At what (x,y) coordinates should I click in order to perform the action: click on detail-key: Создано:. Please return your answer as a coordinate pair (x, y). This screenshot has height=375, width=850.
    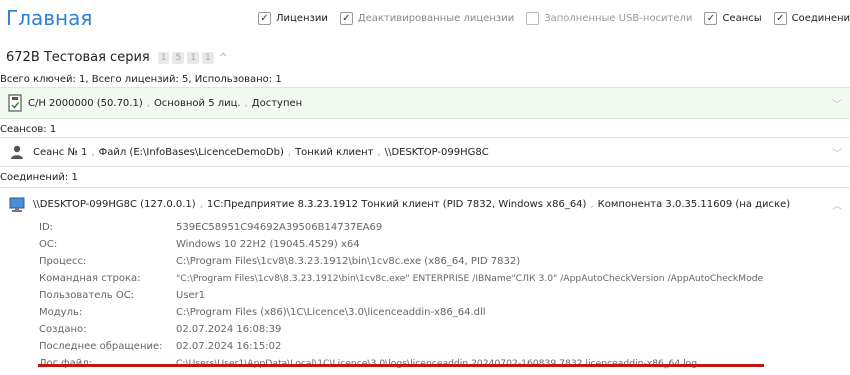
    Looking at the image, I should click on (63, 329).